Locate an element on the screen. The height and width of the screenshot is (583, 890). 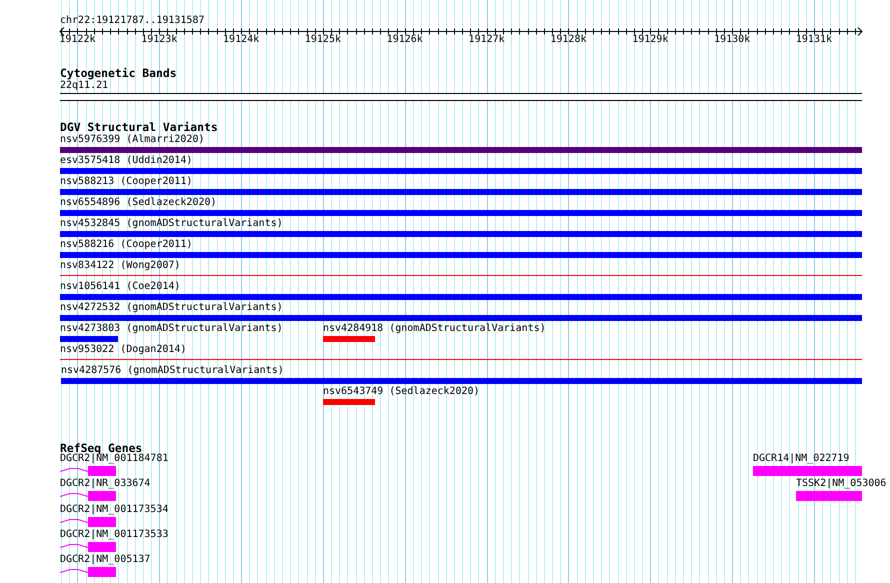
variant-label: nsv4273803 (gnomADStructuralVariants) is located at coordinates (171, 329).